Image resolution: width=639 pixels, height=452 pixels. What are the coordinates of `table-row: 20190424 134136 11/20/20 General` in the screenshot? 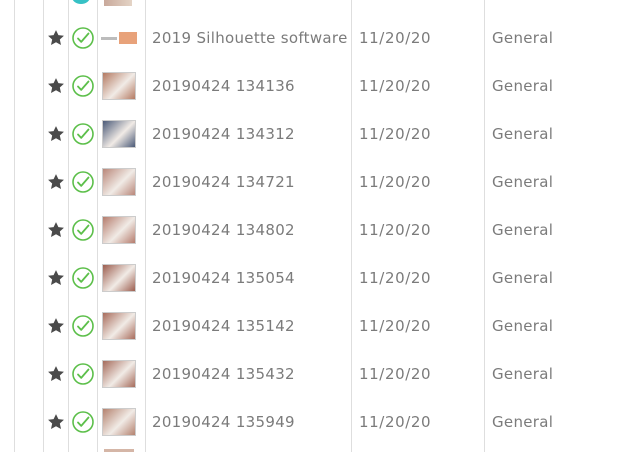 It's located at (319, 86).